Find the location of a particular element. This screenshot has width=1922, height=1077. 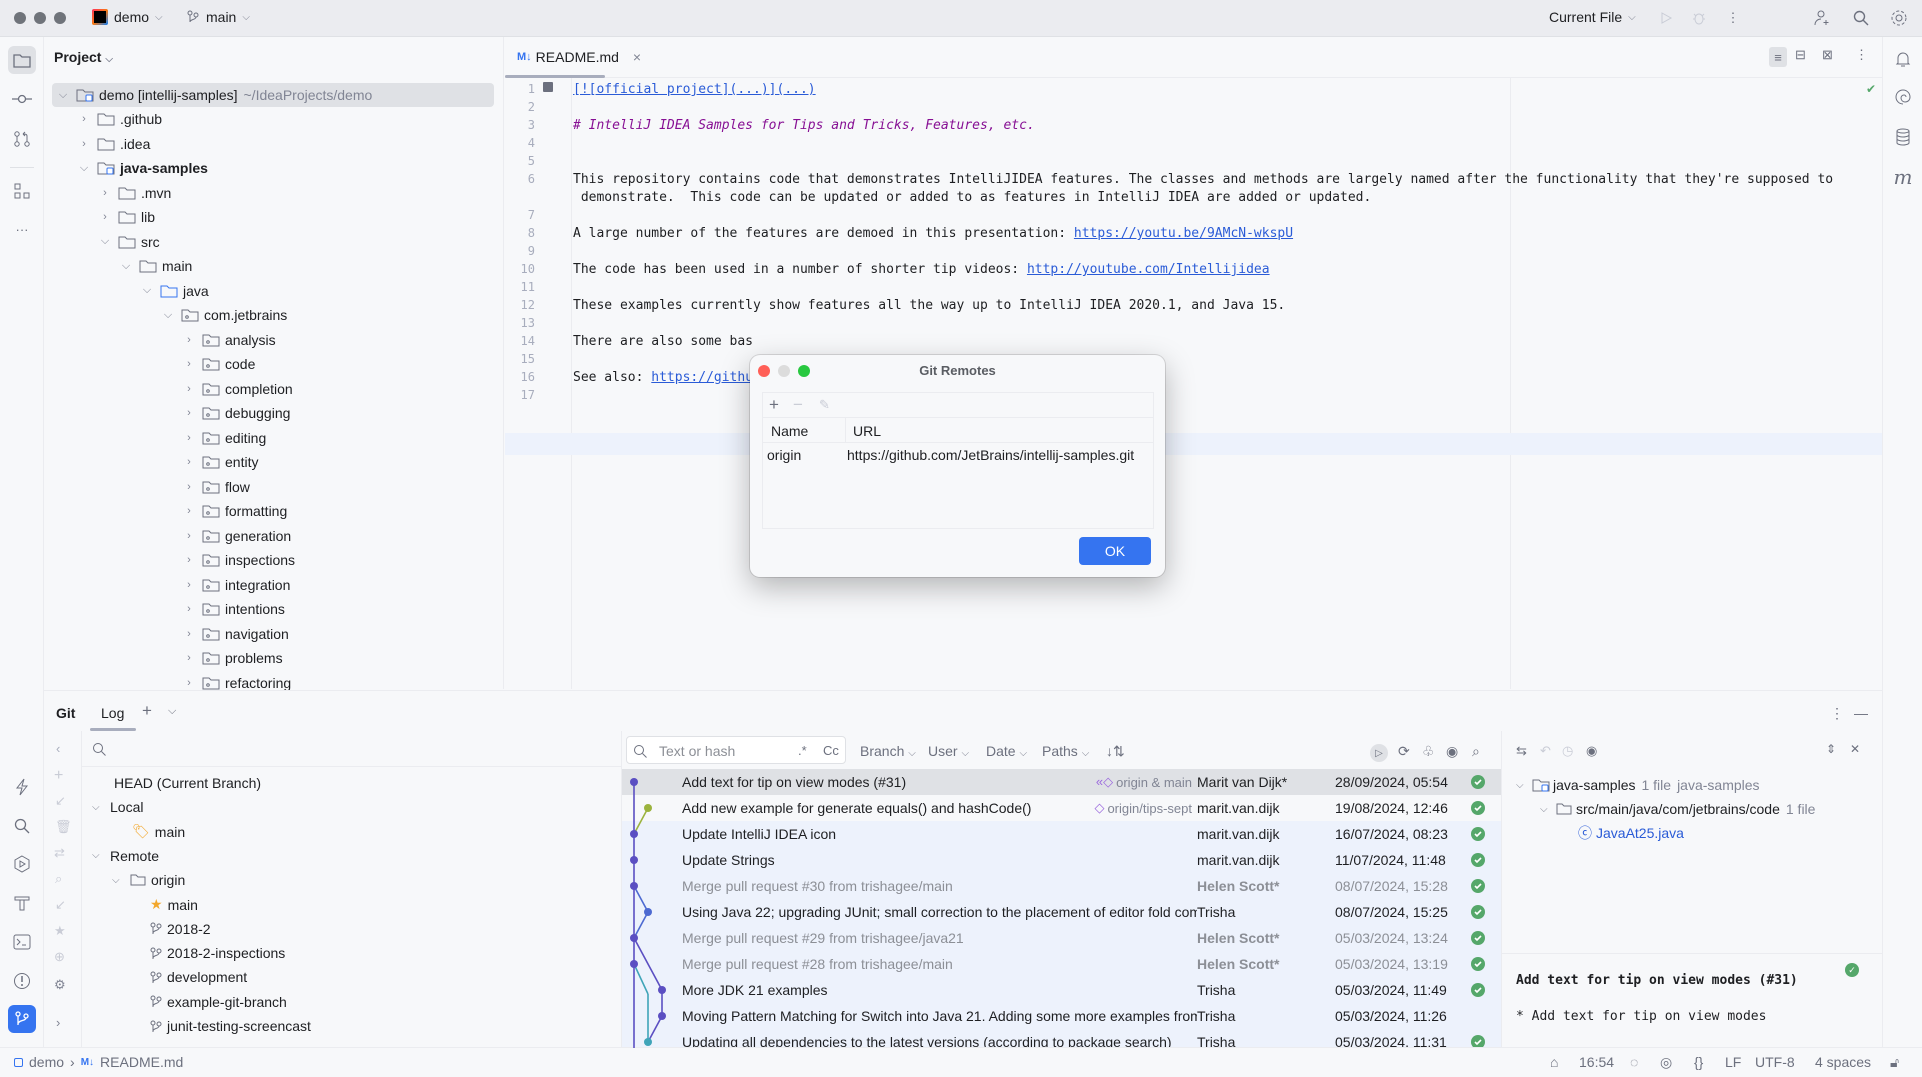

notifications-button is located at coordinates (1903, 59).